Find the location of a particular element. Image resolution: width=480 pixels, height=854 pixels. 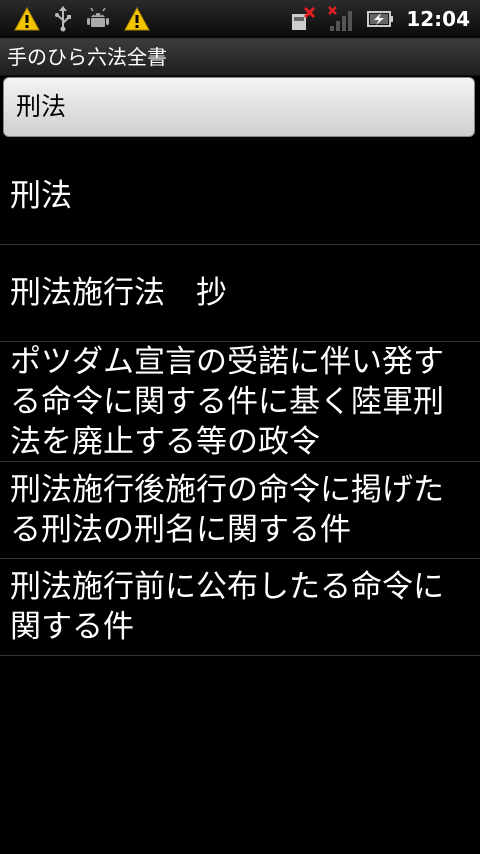

list-item-label: 刑法 is located at coordinates (41, 196).